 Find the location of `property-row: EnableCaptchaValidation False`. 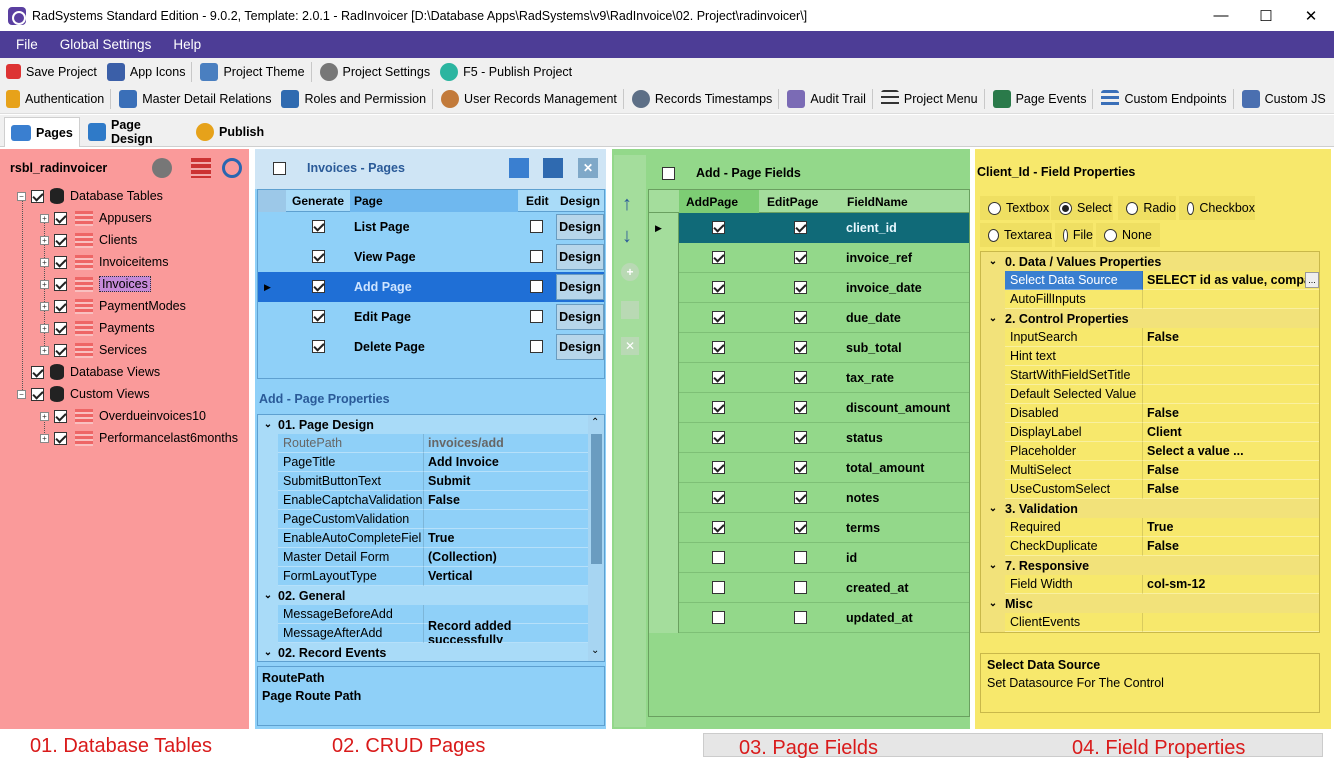

property-row: EnableCaptchaValidation False is located at coordinates (423, 500).